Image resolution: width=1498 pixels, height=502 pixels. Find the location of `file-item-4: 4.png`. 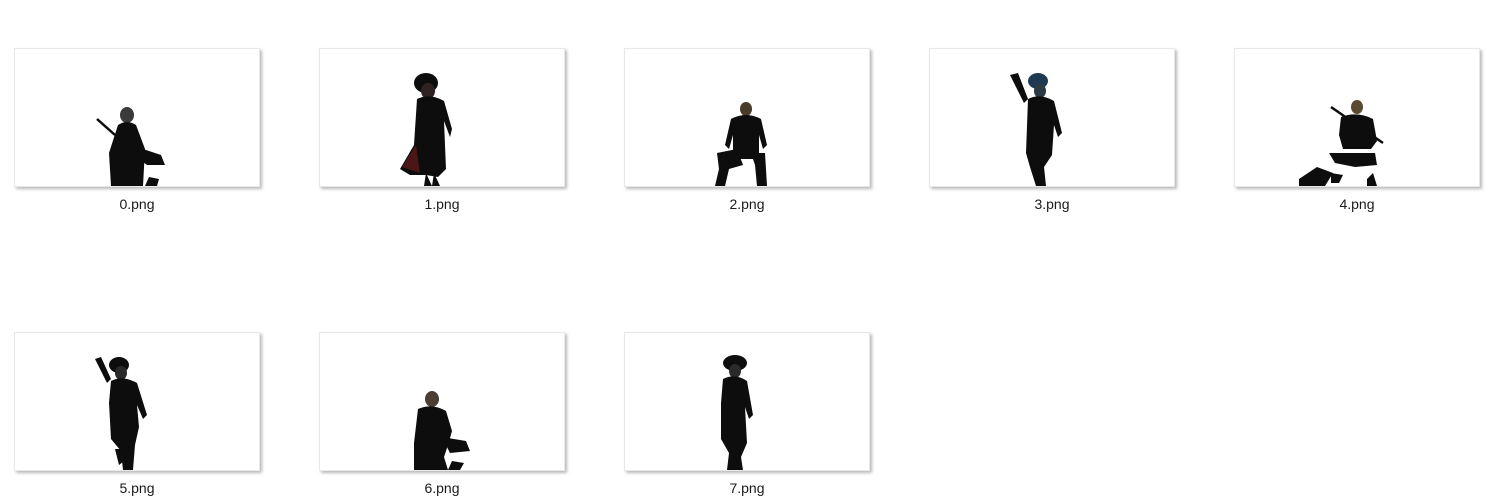

file-item-4: 4.png is located at coordinates (1357, 133).